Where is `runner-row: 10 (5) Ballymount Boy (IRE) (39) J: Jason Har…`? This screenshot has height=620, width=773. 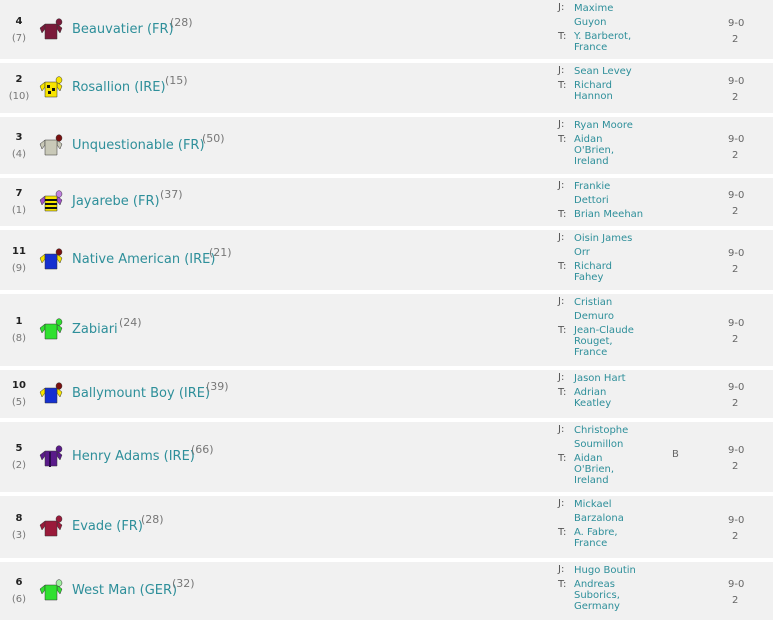
runner-row: 10 (5) Ballymount Boy (IRE) (39) J: Jason Har… is located at coordinates (386, 394).